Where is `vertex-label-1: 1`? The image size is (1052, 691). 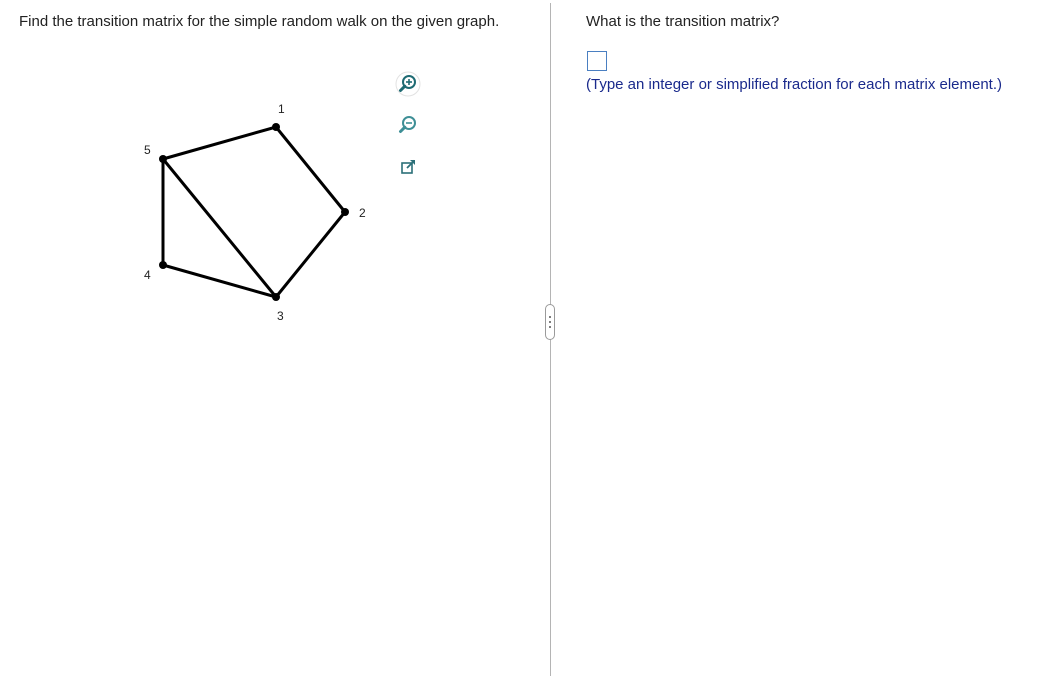 vertex-label-1: 1 is located at coordinates (281, 109).